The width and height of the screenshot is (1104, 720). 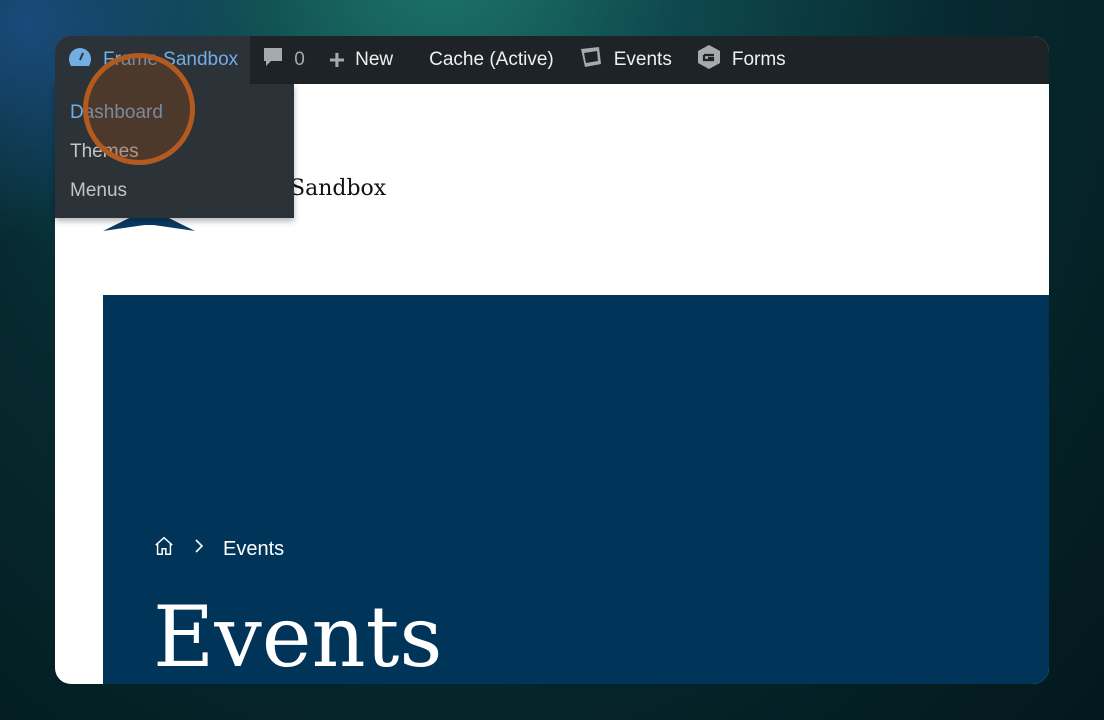 I want to click on page-title: Events, so click(x=298, y=637).